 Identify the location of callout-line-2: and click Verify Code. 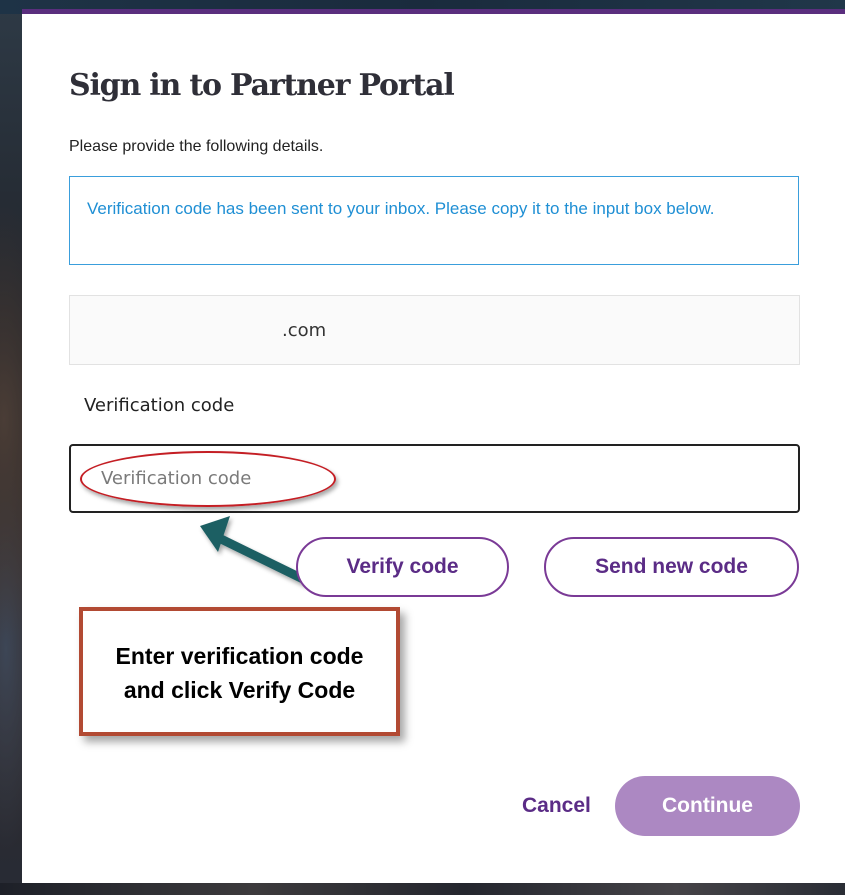
(239, 690).